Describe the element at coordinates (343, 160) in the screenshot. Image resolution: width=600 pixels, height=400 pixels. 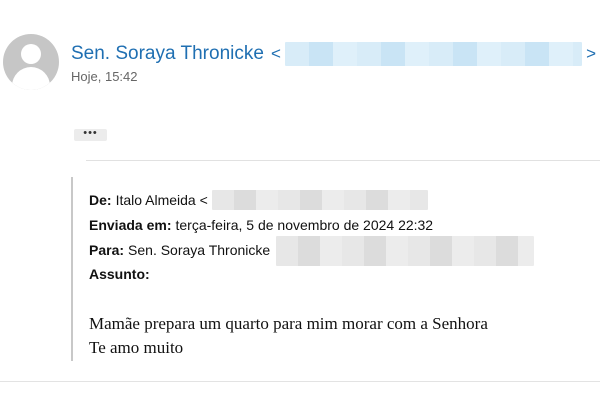
I see `divider-top` at that location.